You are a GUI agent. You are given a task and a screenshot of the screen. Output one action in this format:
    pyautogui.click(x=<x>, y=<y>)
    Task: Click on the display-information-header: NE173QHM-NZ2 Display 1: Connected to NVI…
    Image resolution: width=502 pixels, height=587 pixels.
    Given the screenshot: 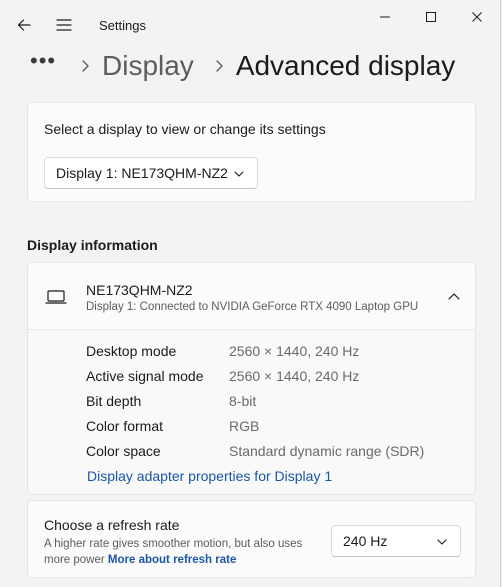 What is the action you would take?
    pyautogui.click(x=251, y=296)
    